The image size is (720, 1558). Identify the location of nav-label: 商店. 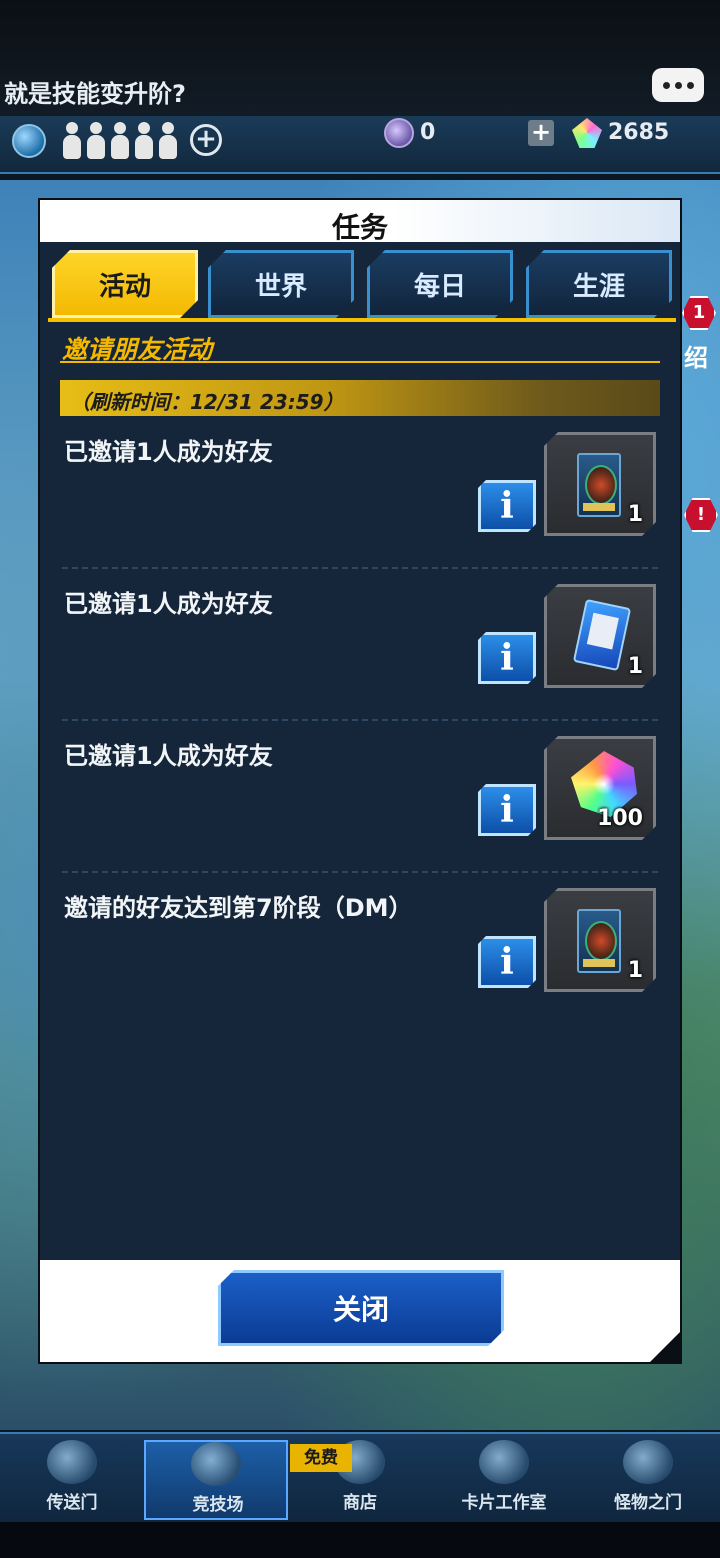
(360, 1503).